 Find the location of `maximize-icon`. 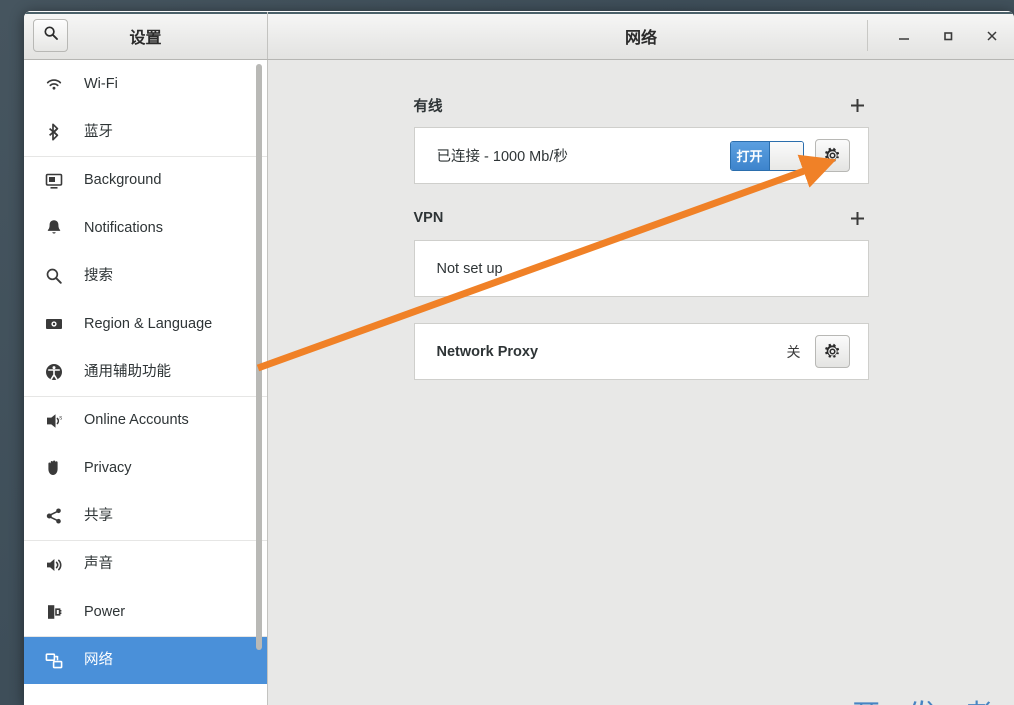

maximize-icon is located at coordinates (948, 35).